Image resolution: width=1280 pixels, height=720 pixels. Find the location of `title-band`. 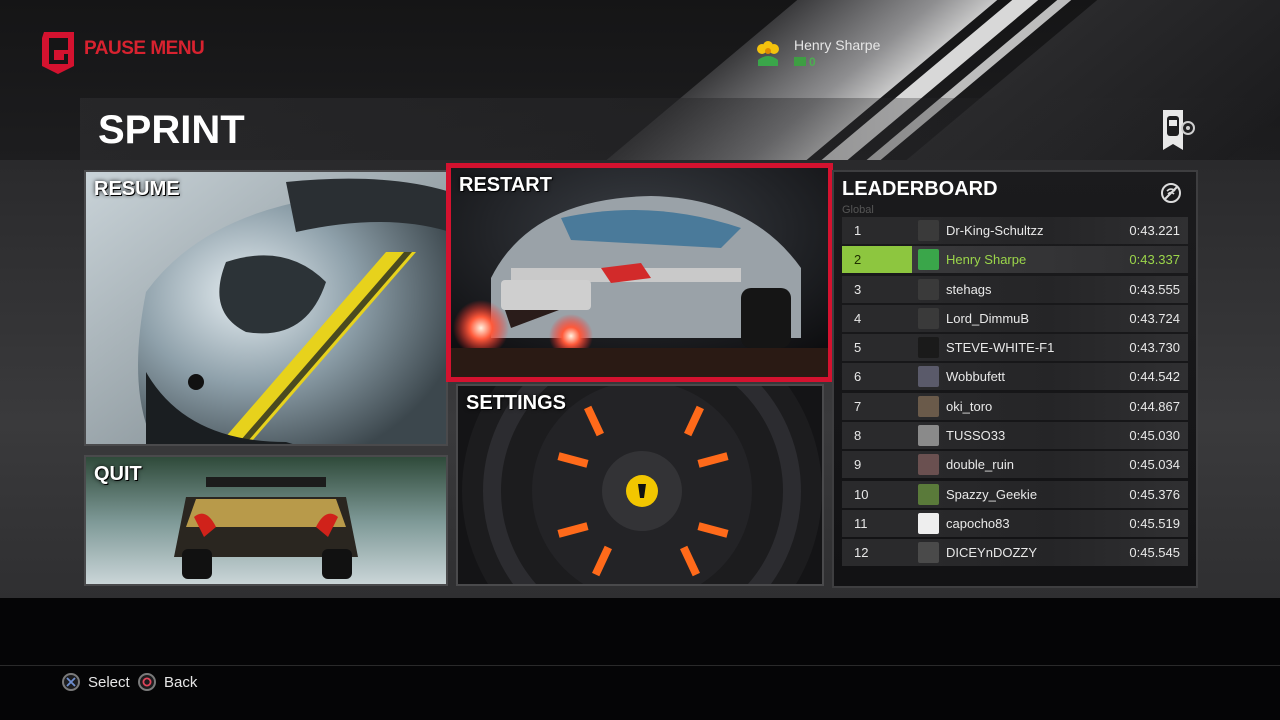

title-band is located at coordinates (680, 129).